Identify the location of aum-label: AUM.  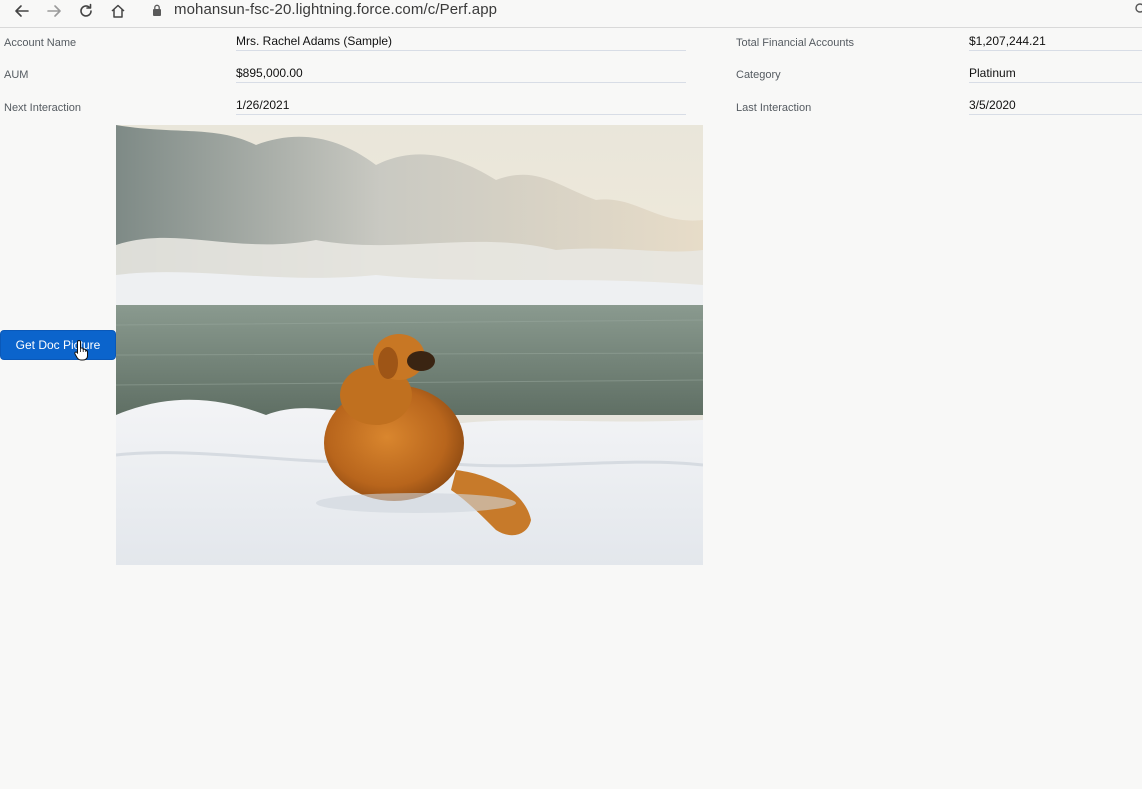
(16, 75).